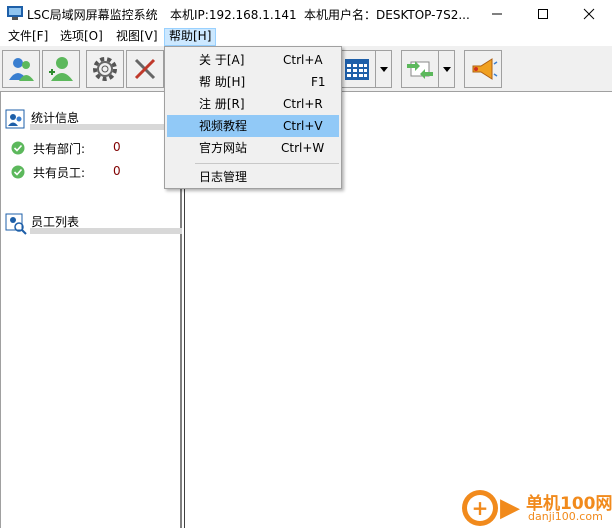 This screenshot has height=528, width=612. I want to click on menu-options: 选项[O], so click(81, 37).